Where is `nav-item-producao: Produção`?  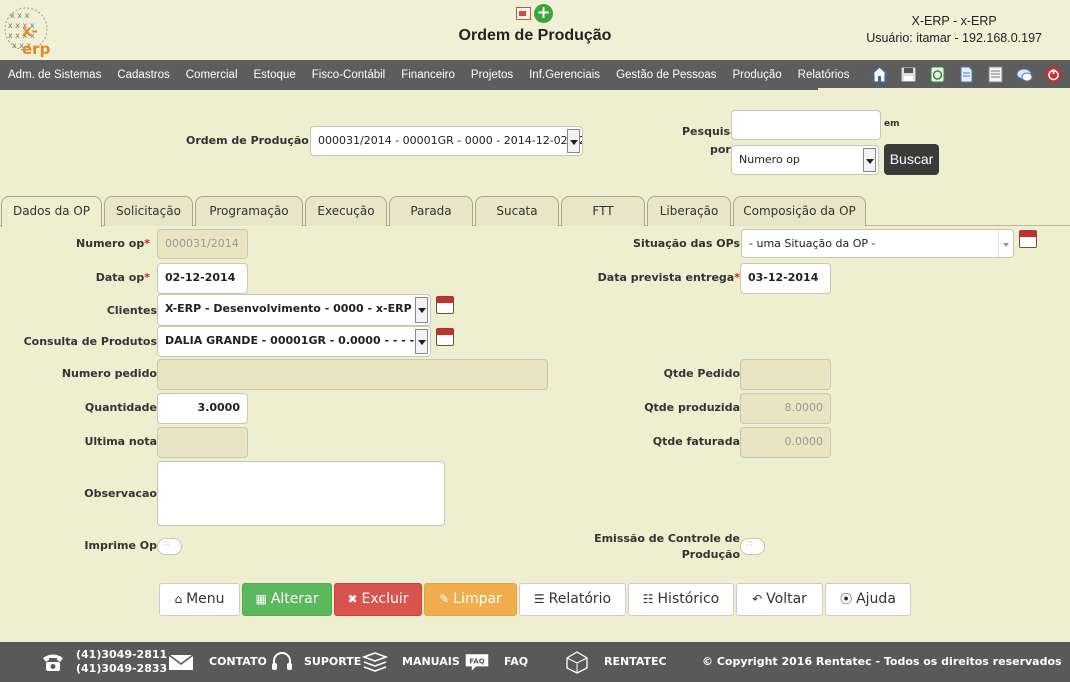 nav-item-producao: Produção is located at coordinates (756, 75).